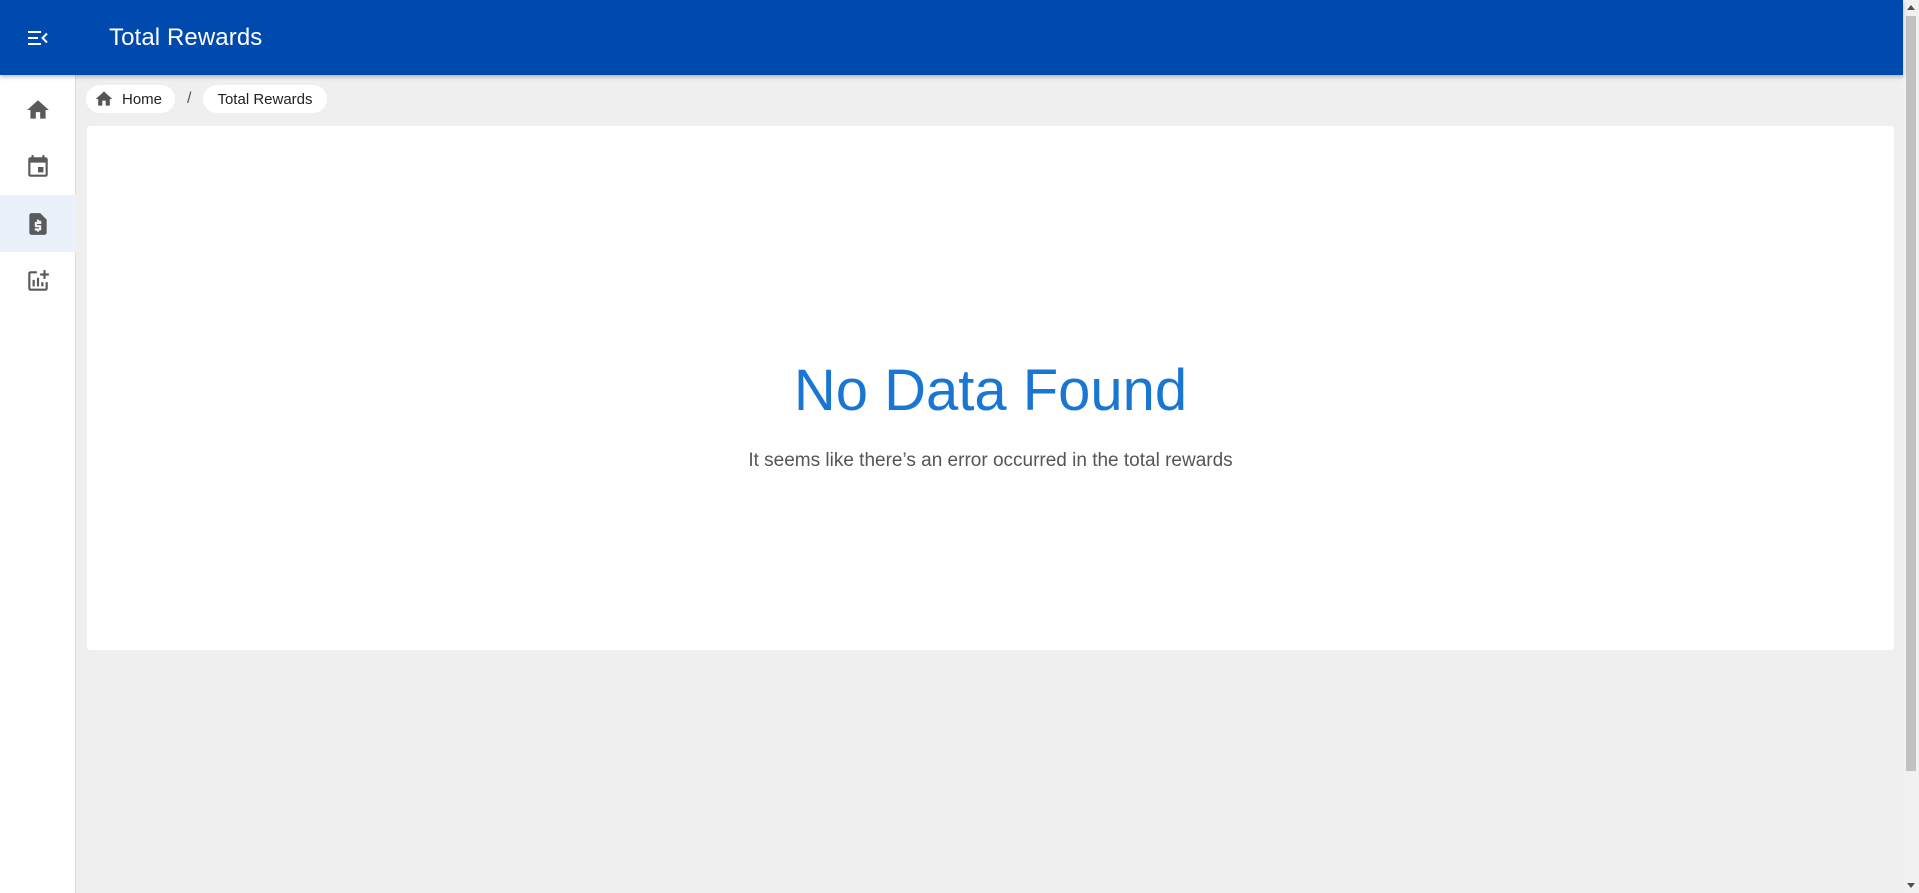  I want to click on scroll-down-icon, so click(1911, 885).